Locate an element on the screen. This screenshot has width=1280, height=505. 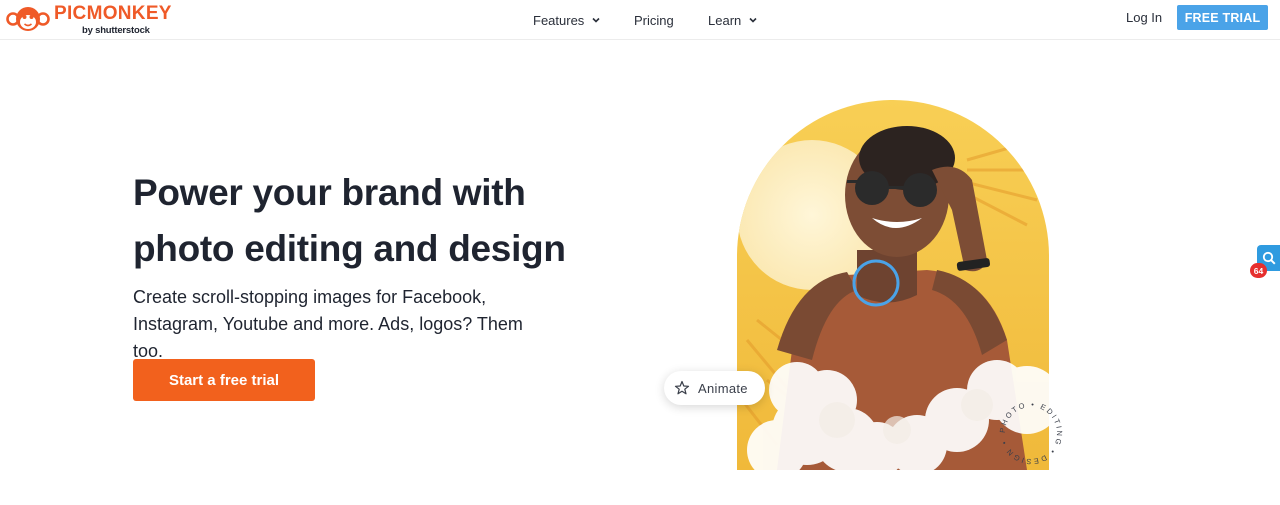
animate-chip-label: Animate is located at coordinates (723, 388).